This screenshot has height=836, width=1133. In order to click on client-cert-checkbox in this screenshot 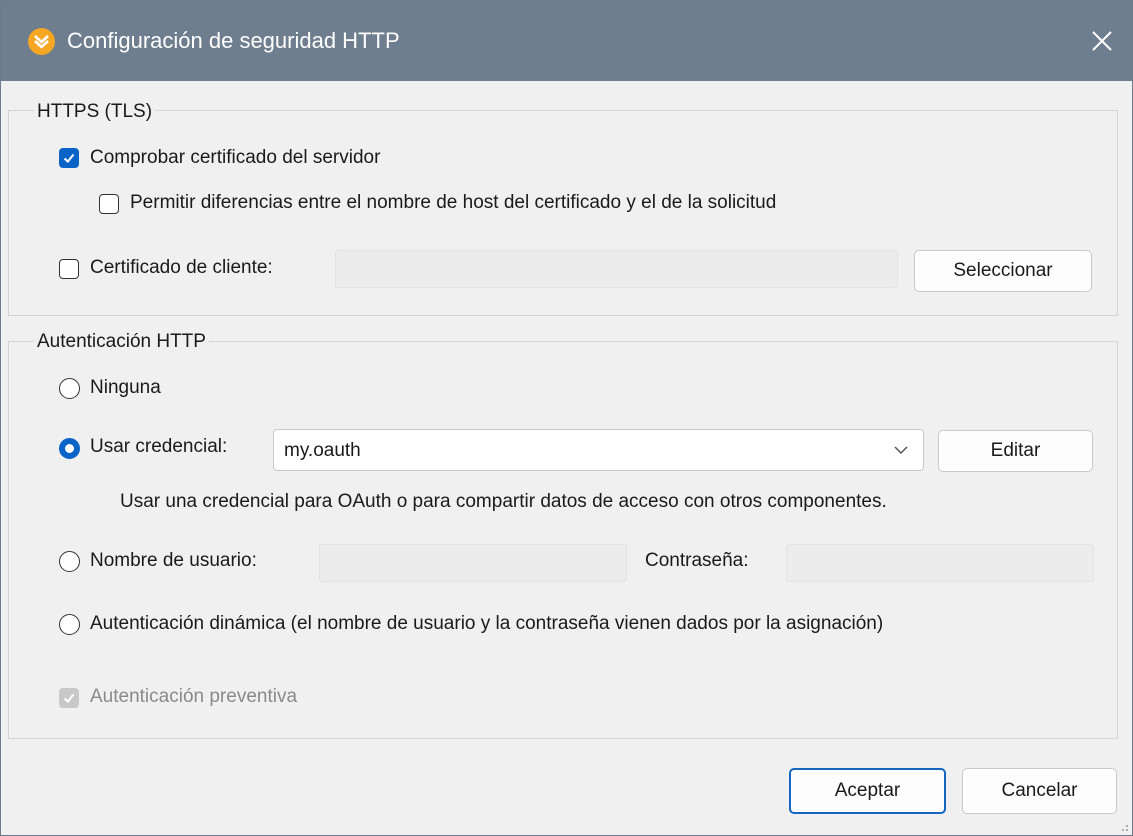, I will do `click(69, 269)`.